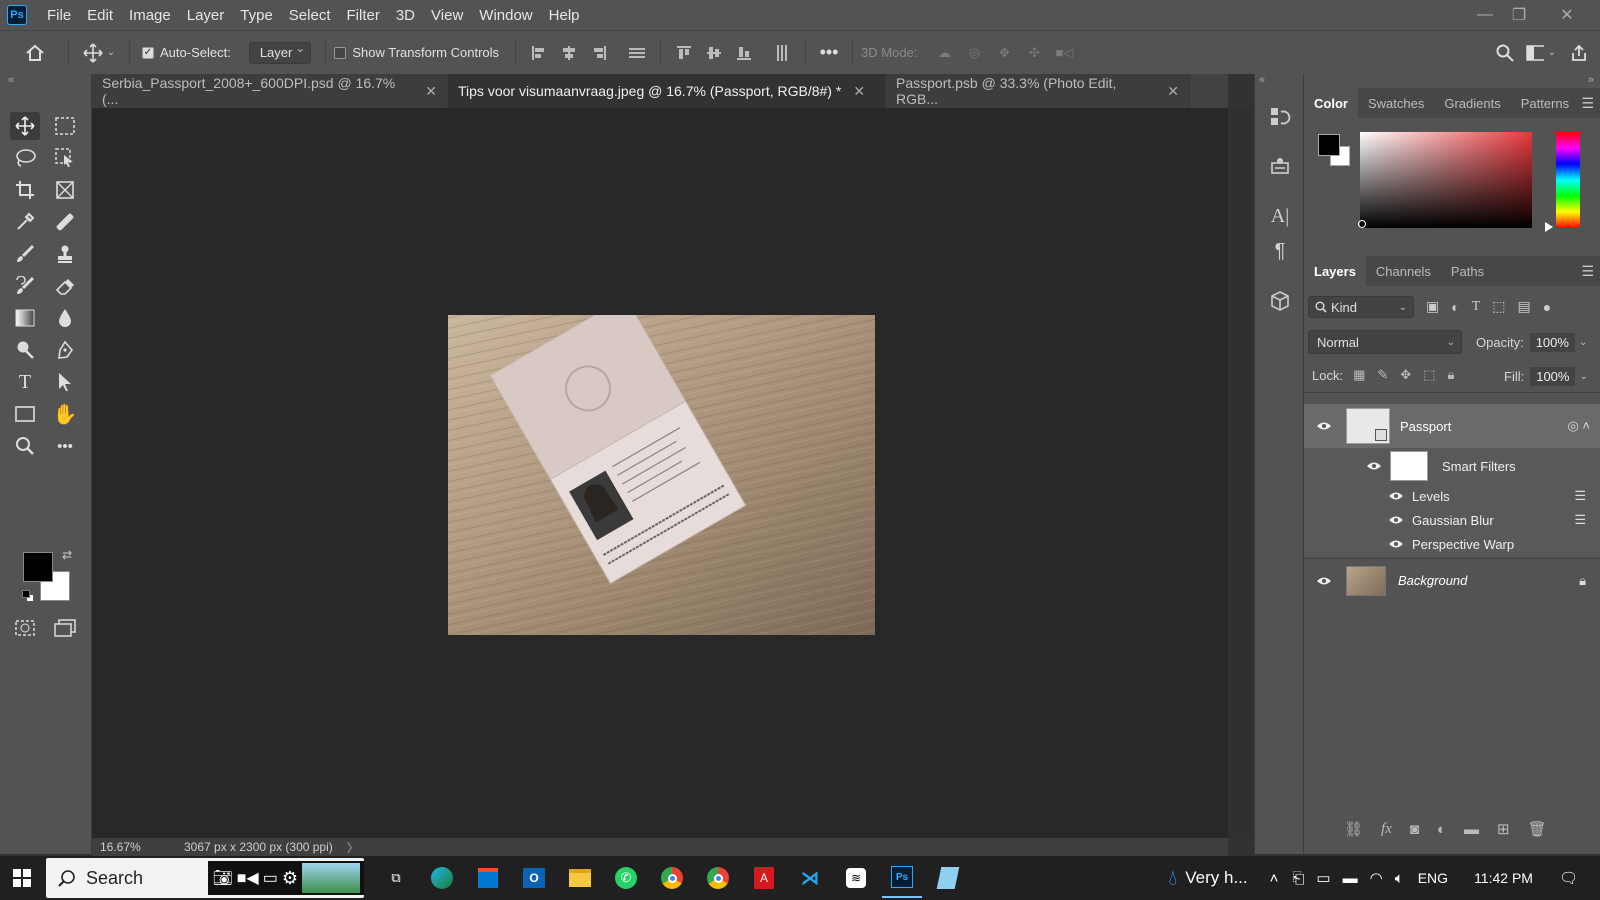 This screenshot has height=900, width=1600. What do you see at coordinates (744, 53) in the screenshot?
I see `align-bottom-icon` at bounding box center [744, 53].